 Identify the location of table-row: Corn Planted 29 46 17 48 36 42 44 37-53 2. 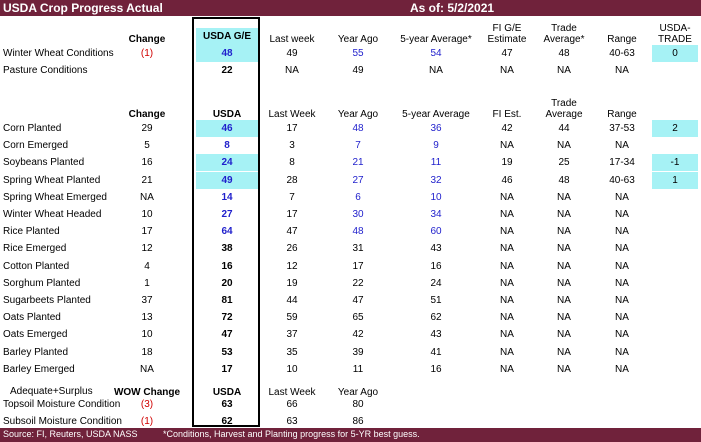
(350, 128).